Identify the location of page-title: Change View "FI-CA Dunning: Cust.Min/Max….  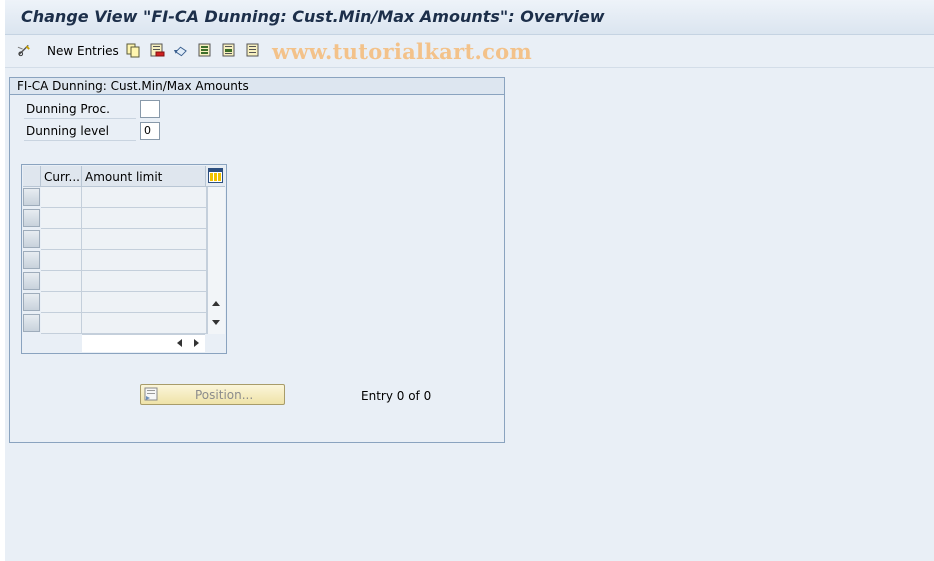
(313, 16).